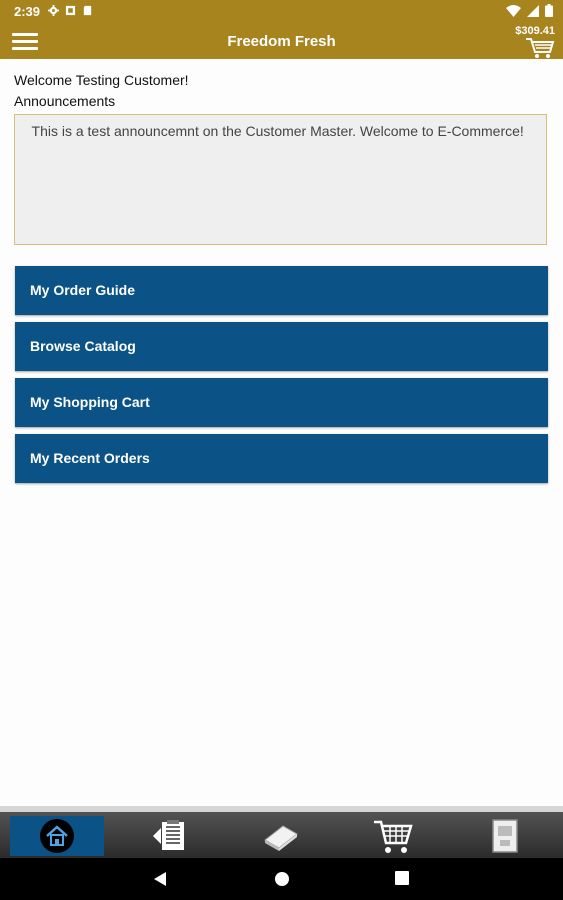 This screenshot has height=900, width=563. I want to click on home-circle-icon, so click(282, 879).